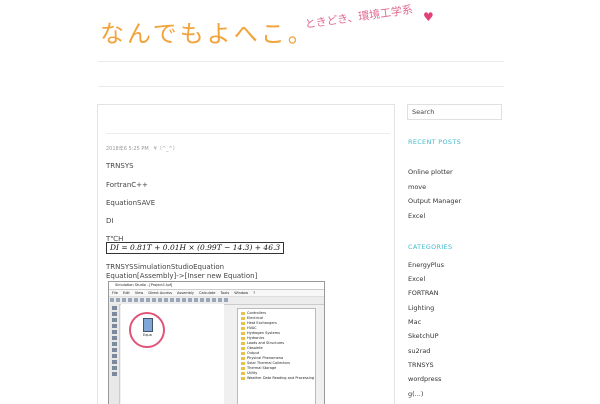 This screenshot has width=600, height=404. I want to click on category-link: Lighting, so click(421, 308).